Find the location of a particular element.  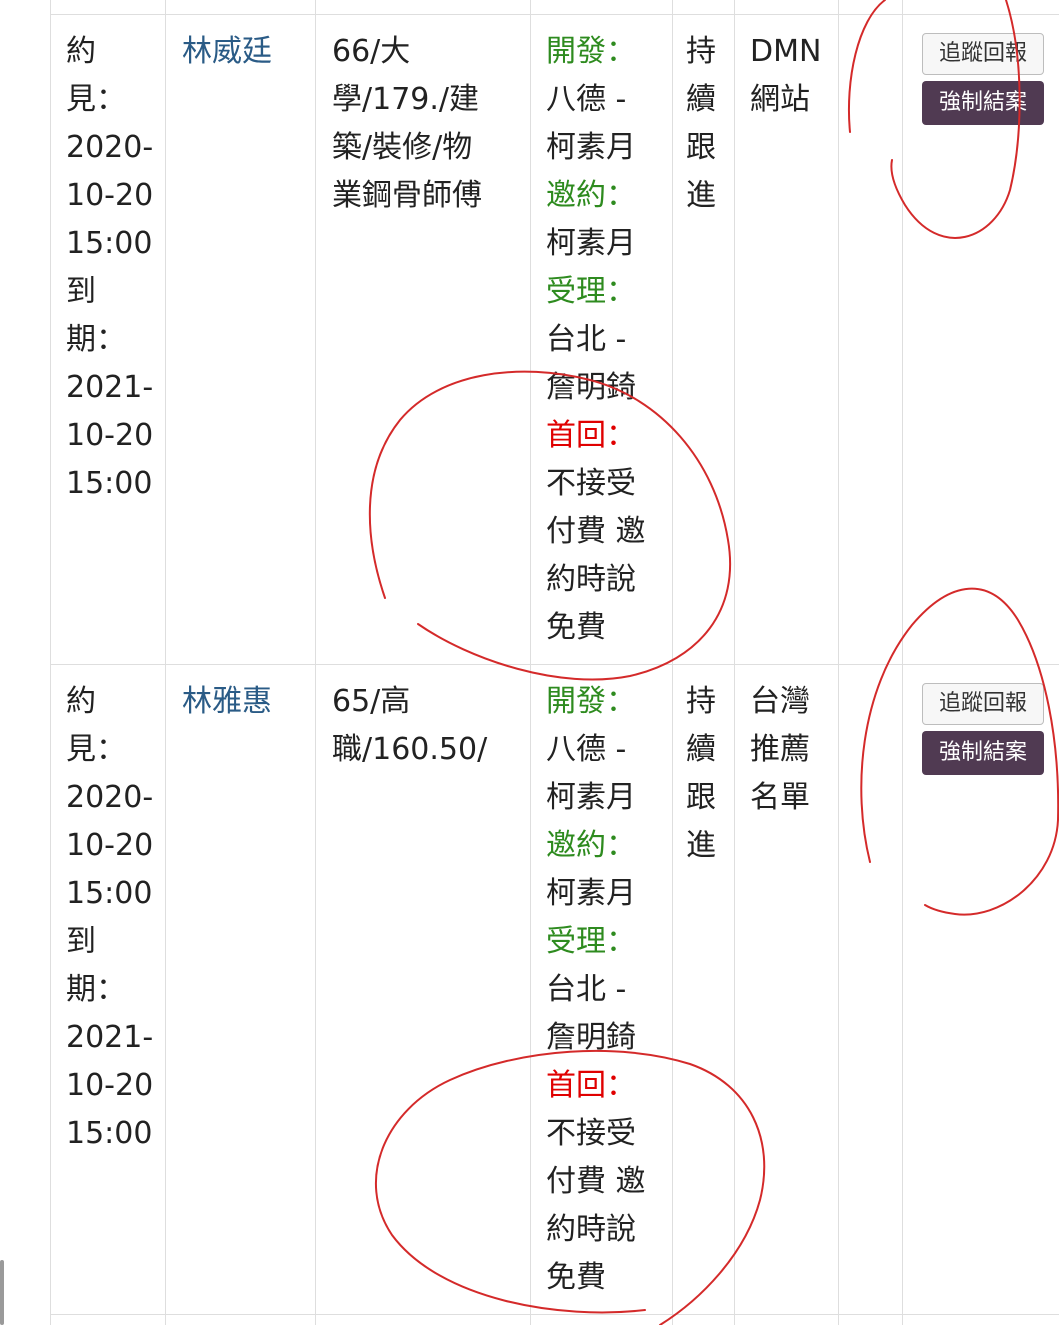

member-name-link: 林雅惠 is located at coordinates (247, 702).